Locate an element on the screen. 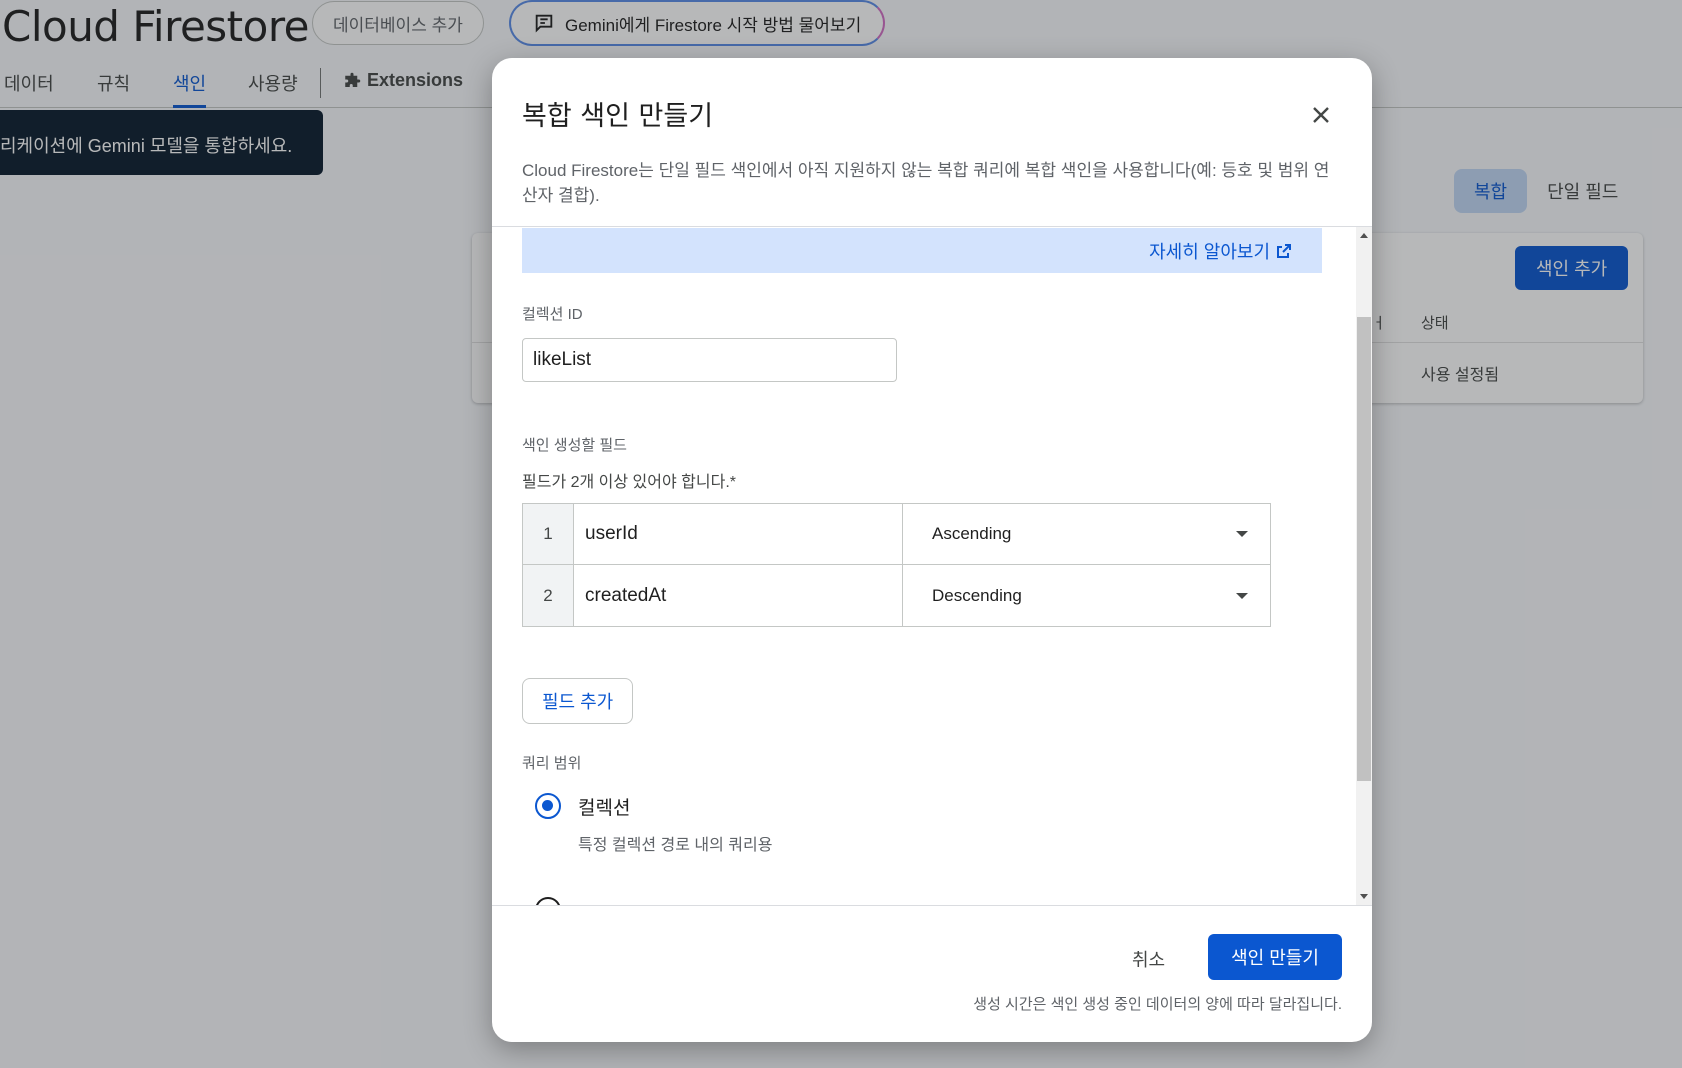 The image size is (1682, 1068). dialog-title: 복합 색인 만들기 is located at coordinates (618, 116).